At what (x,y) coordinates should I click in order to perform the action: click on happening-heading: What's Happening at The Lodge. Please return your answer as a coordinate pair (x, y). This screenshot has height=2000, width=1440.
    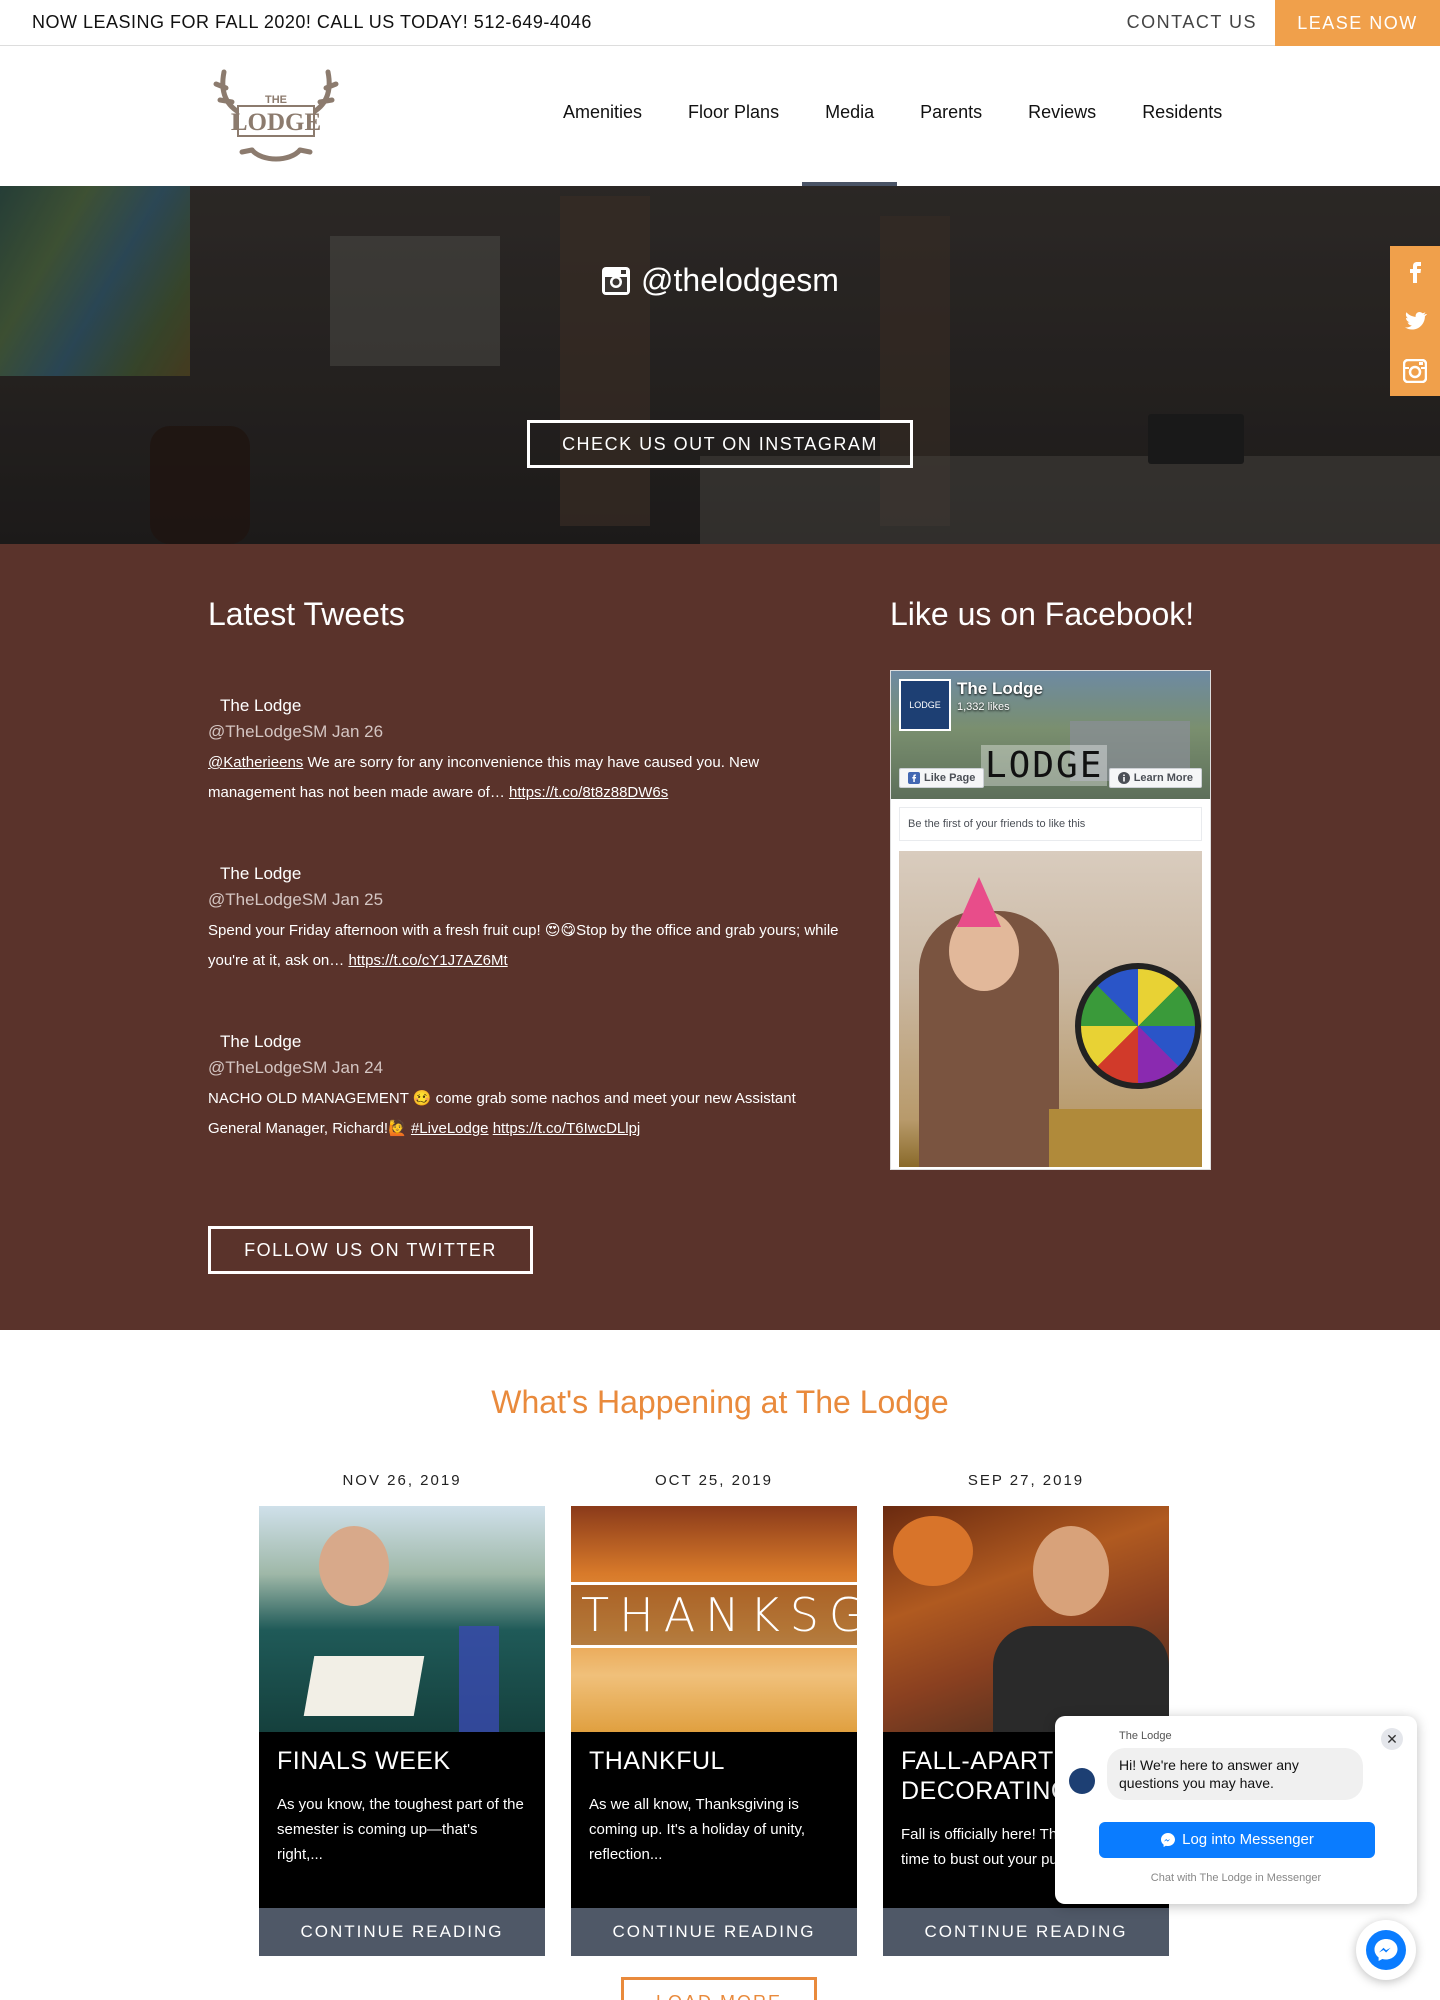
    Looking at the image, I should click on (720, 1402).